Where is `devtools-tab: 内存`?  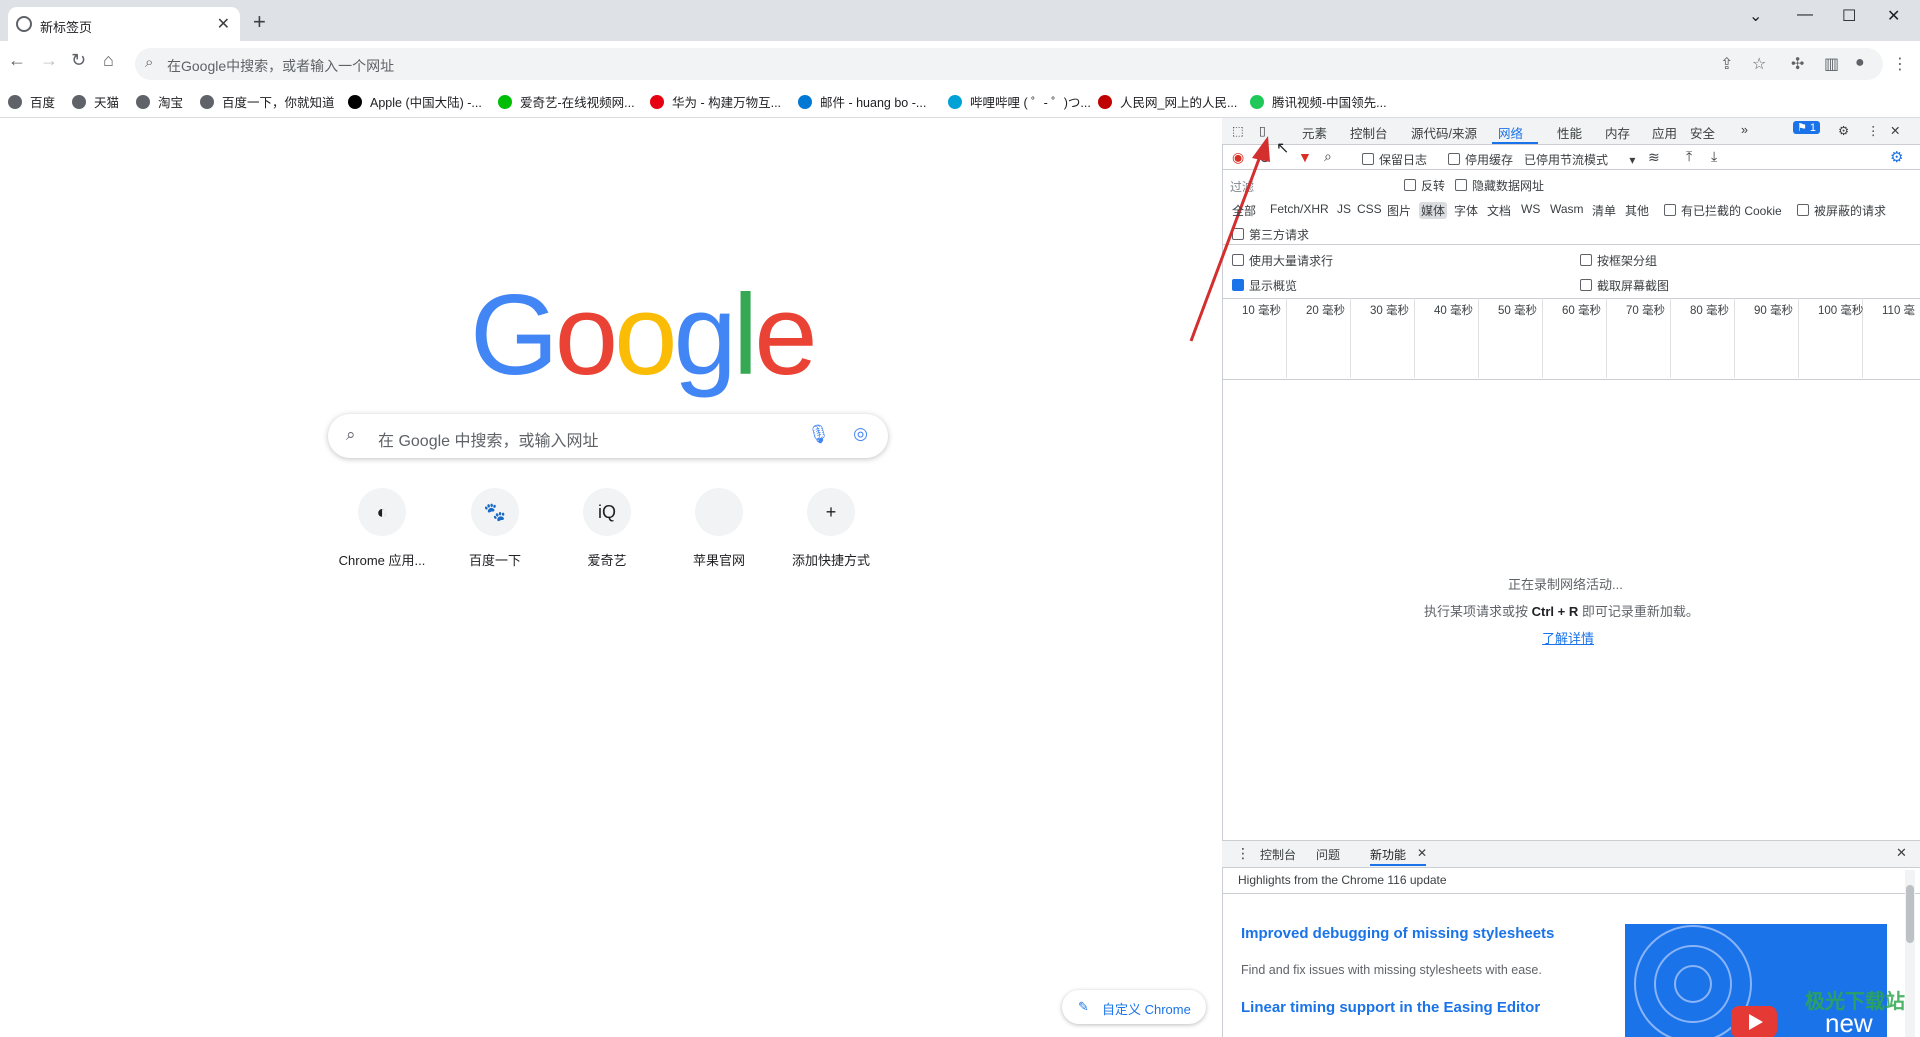
devtools-tab: 内存 is located at coordinates (1617, 132).